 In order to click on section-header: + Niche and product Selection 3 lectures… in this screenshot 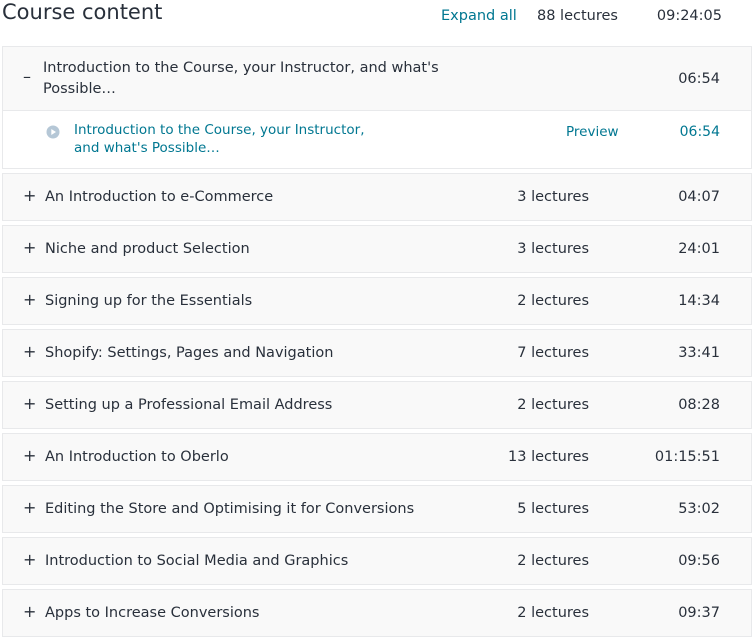, I will do `click(377, 249)`.